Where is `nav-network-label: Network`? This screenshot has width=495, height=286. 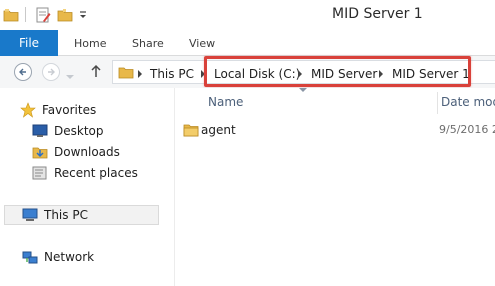 nav-network-label: Network is located at coordinates (69, 257).